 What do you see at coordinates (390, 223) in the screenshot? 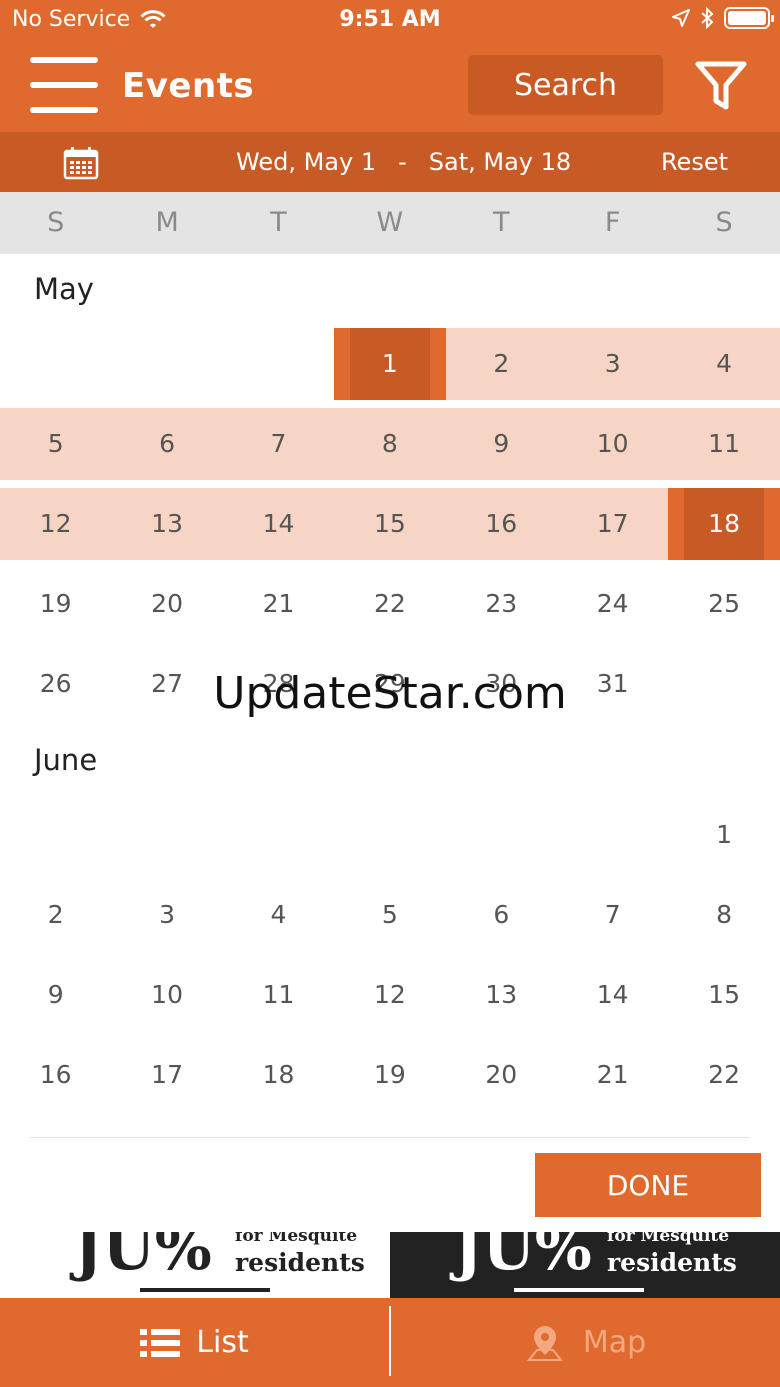
I see `weekday-header: SMTWTFS` at bounding box center [390, 223].